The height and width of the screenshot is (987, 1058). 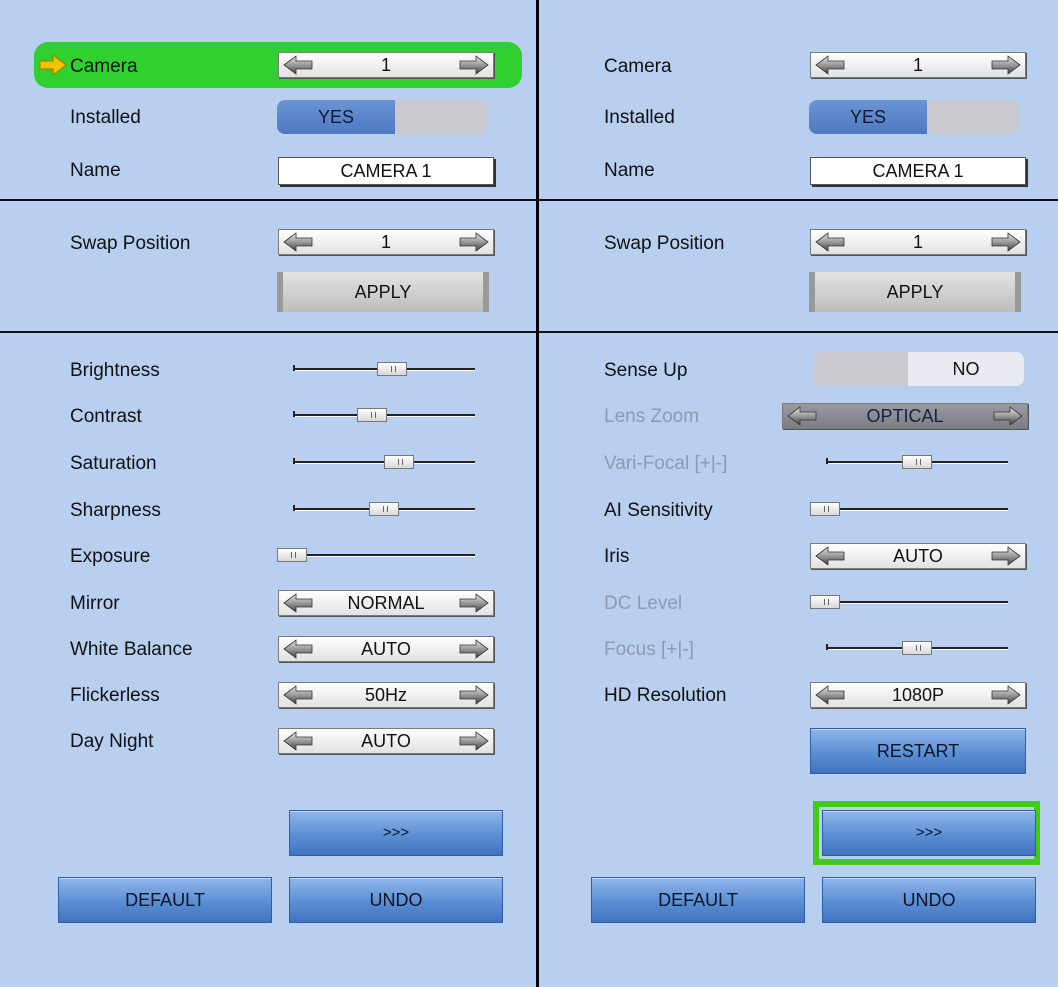 I want to click on mirror-selector: NORMAL, so click(x=386, y=603).